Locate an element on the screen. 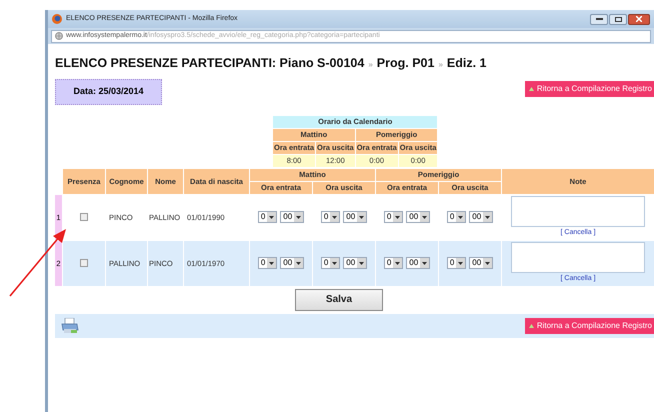 The image size is (654, 412). maximize-button is located at coordinates (618, 19).